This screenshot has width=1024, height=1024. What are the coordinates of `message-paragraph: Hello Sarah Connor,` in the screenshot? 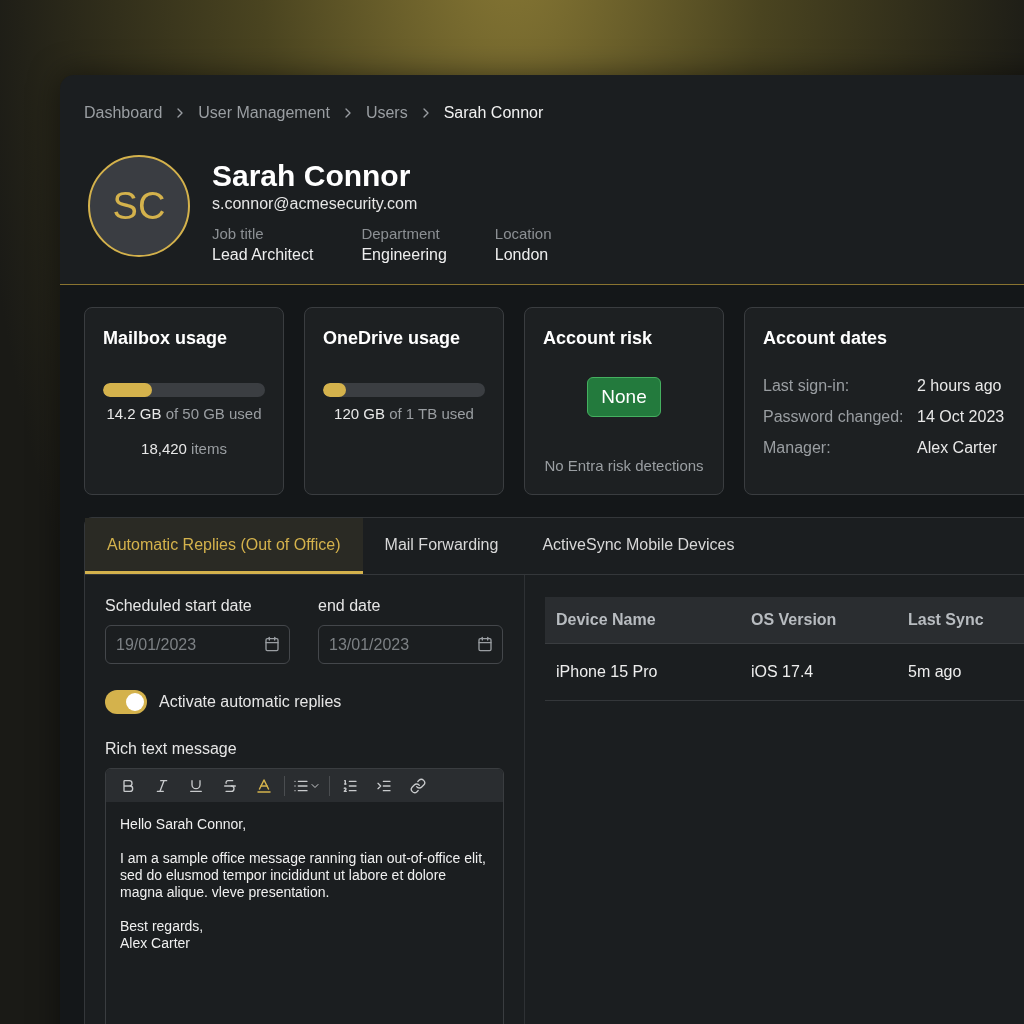 It's located at (184, 824).